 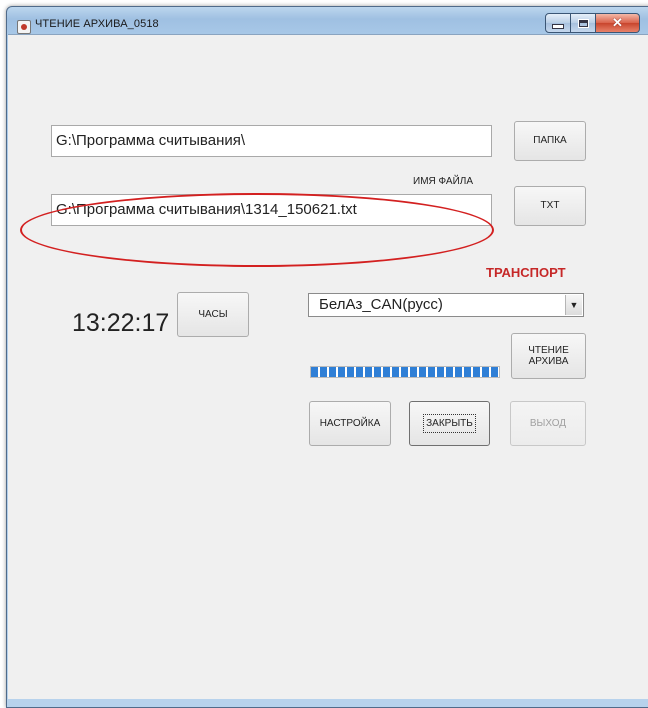 I want to click on maximize-button, so click(x=583, y=23).